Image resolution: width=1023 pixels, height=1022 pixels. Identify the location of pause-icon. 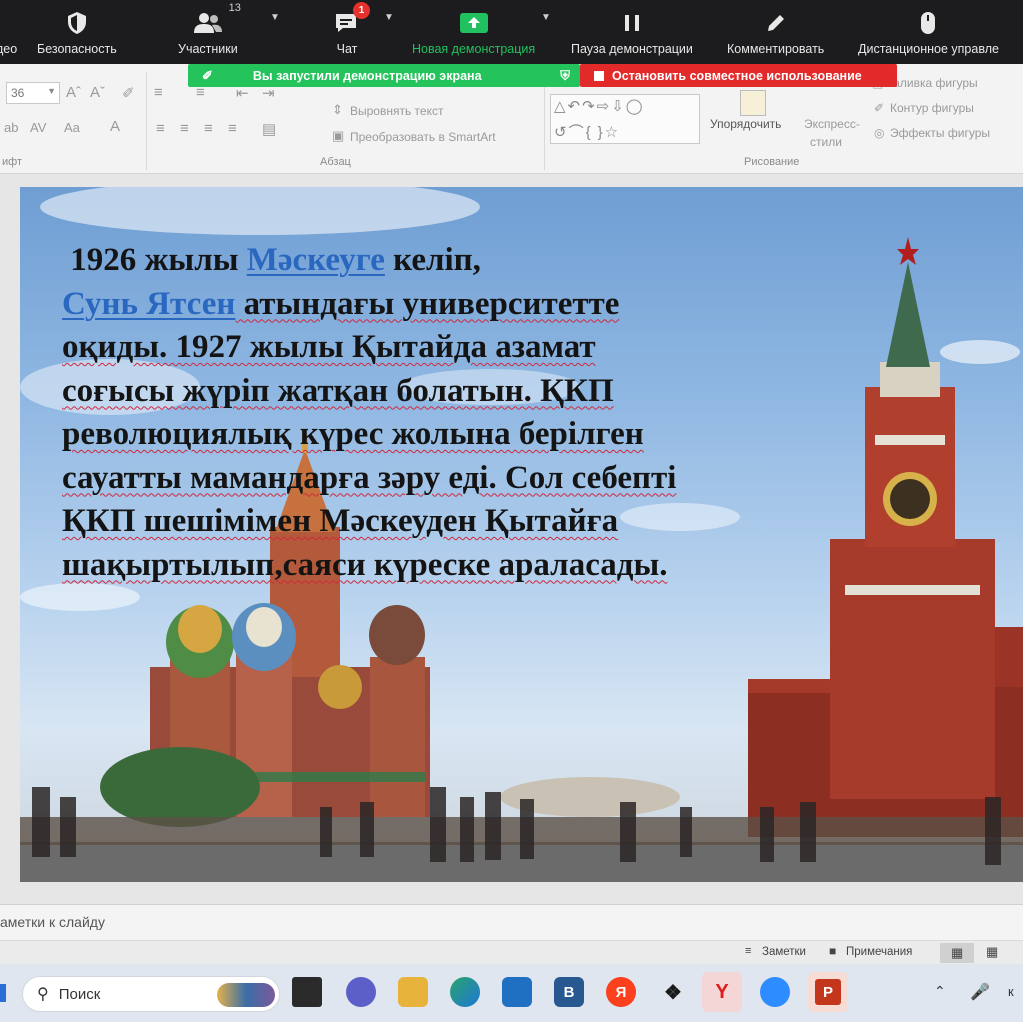
(632, 23).